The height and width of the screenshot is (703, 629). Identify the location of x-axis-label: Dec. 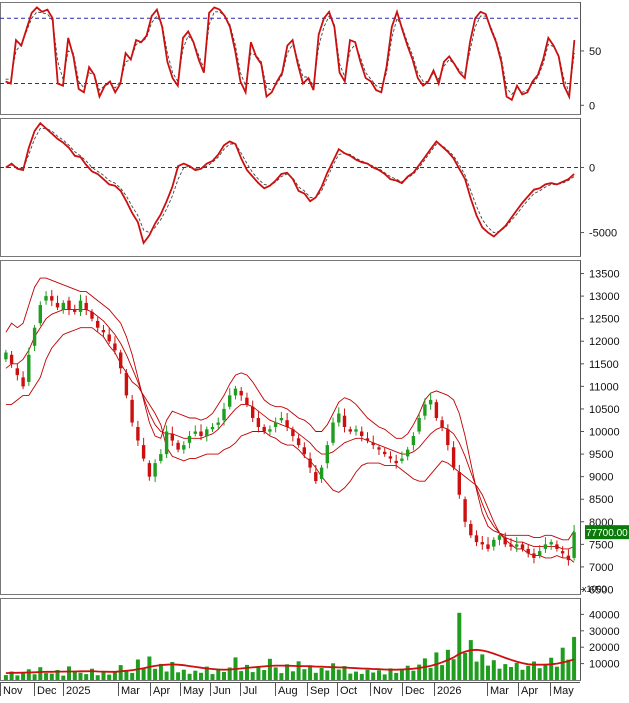
(415, 691).